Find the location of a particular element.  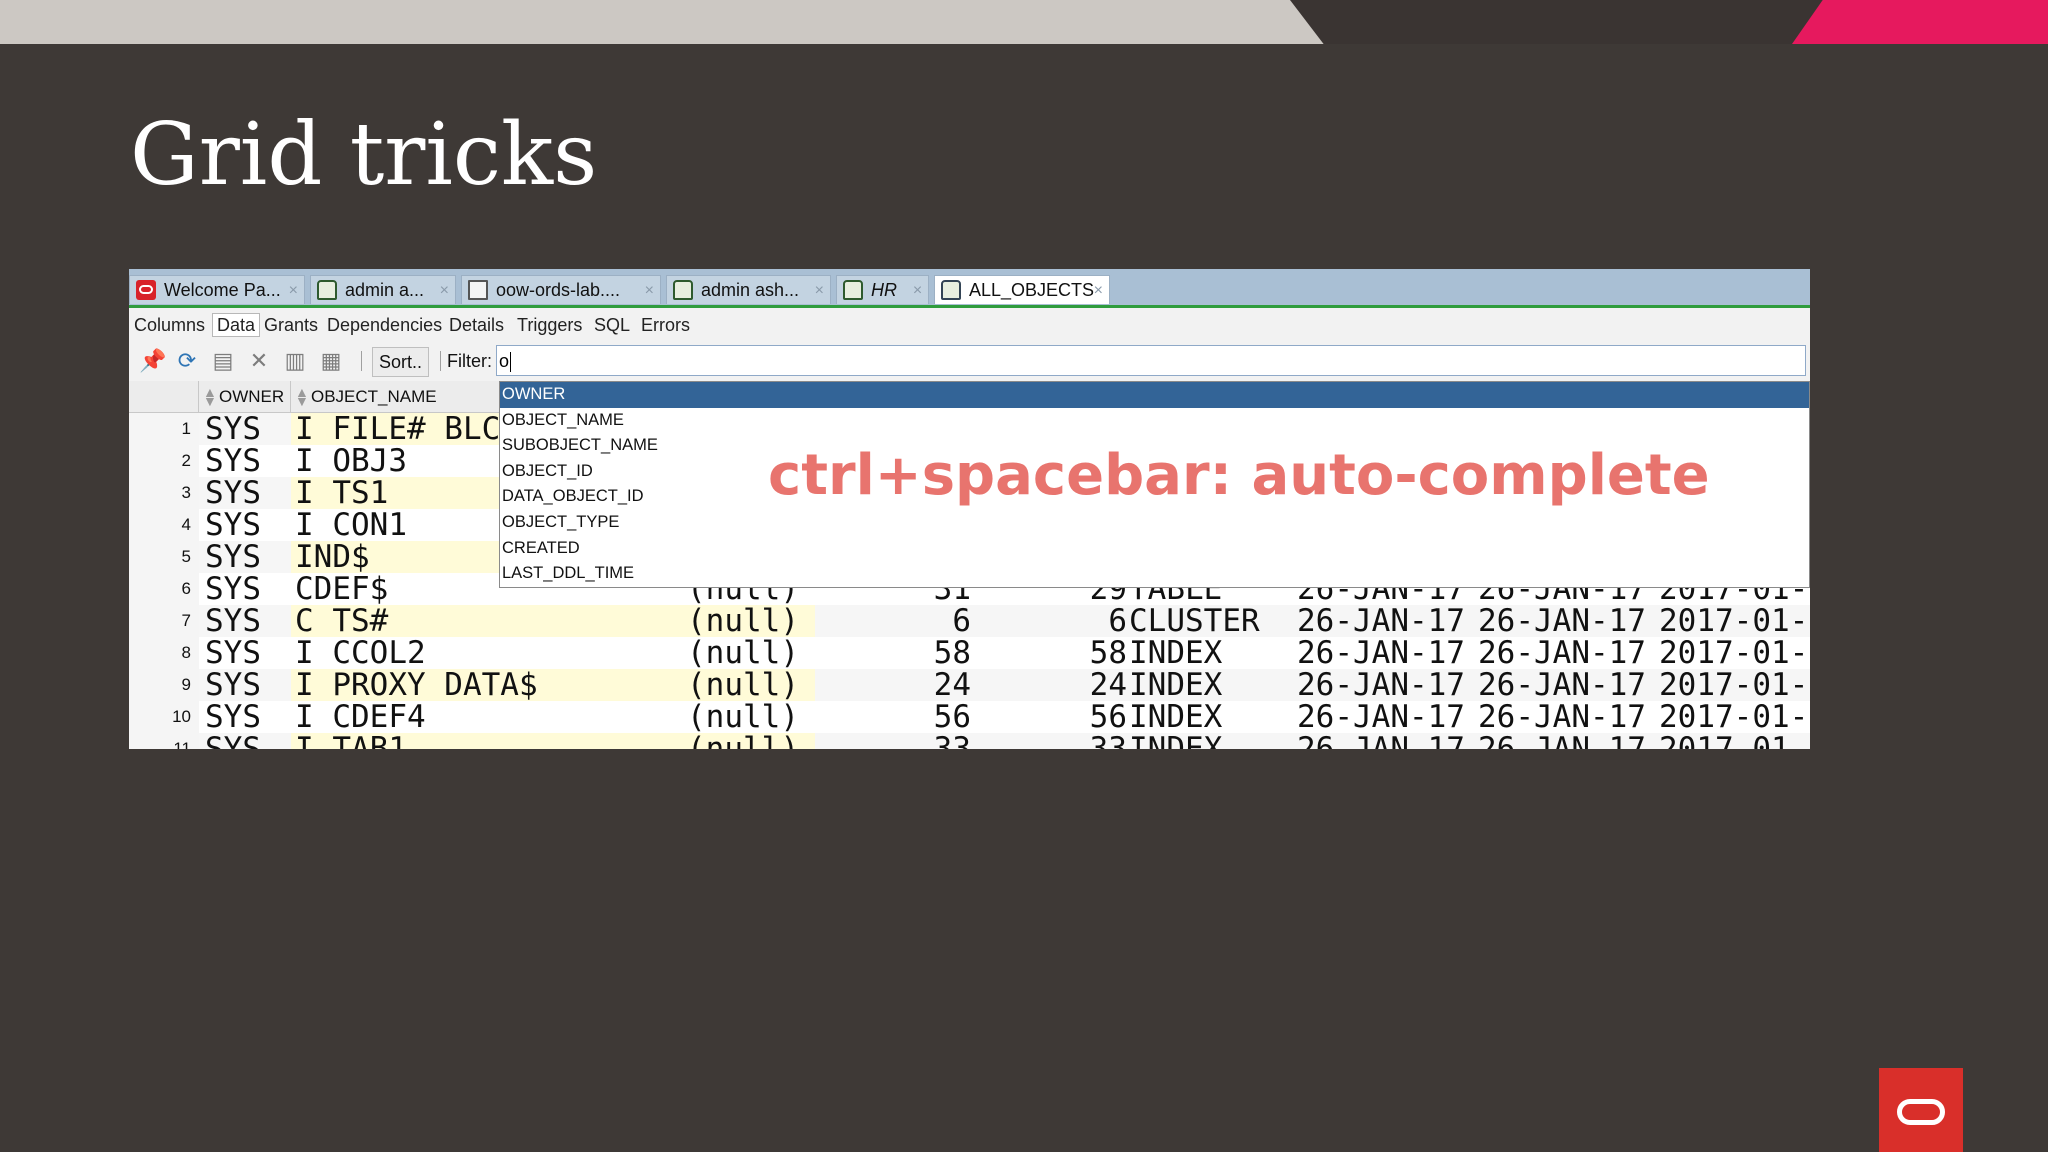

cell-object-name: I_OBJ3 is located at coordinates (351, 461).